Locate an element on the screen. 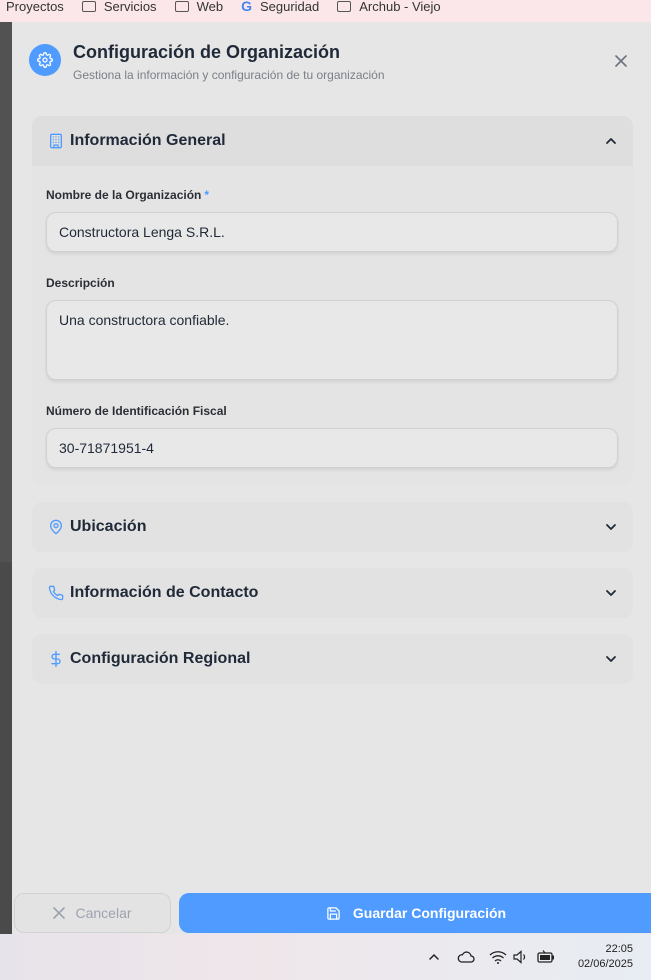 This screenshot has width=651, height=980. bookmark-web: Web is located at coordinates (199, 7).